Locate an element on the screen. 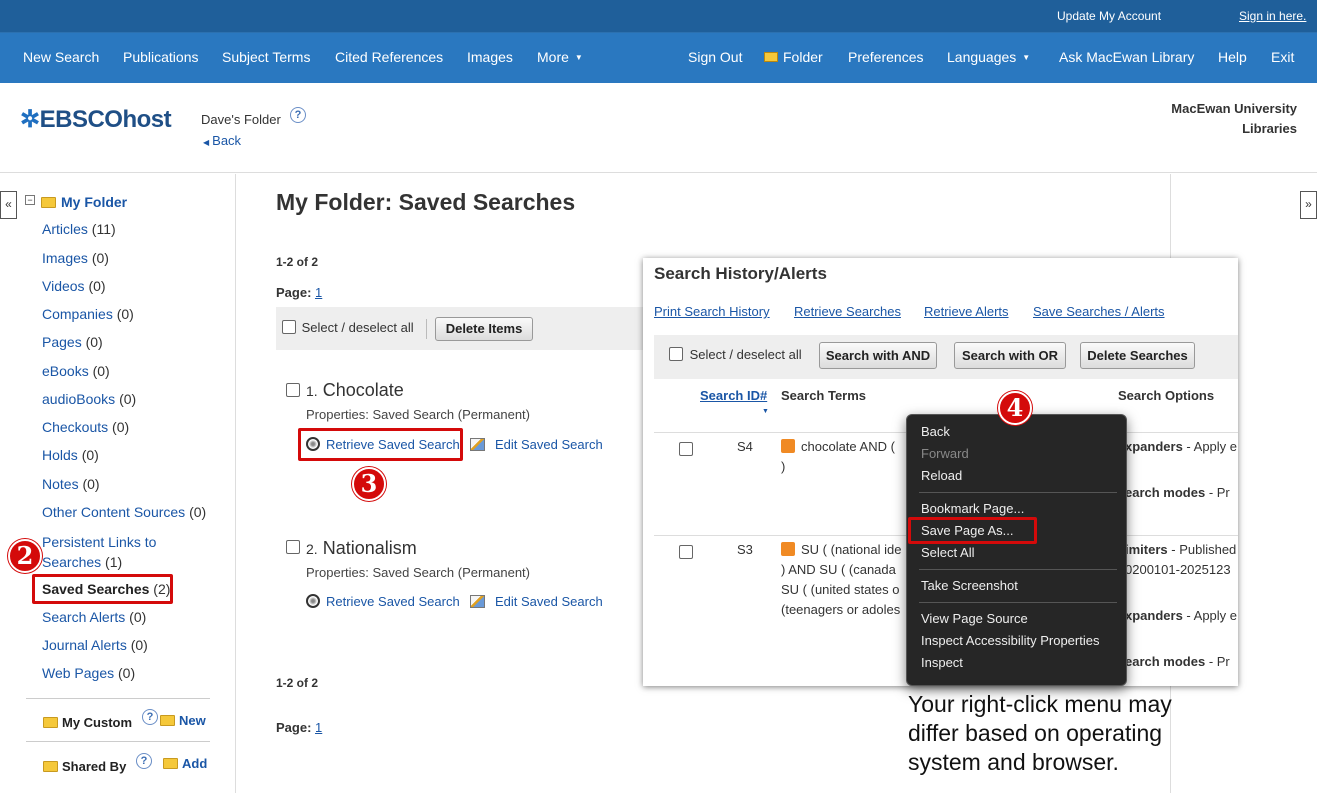 This screenshot has height=793, width=1317. nav-publications: Publications is located at coordinates (161, 57).